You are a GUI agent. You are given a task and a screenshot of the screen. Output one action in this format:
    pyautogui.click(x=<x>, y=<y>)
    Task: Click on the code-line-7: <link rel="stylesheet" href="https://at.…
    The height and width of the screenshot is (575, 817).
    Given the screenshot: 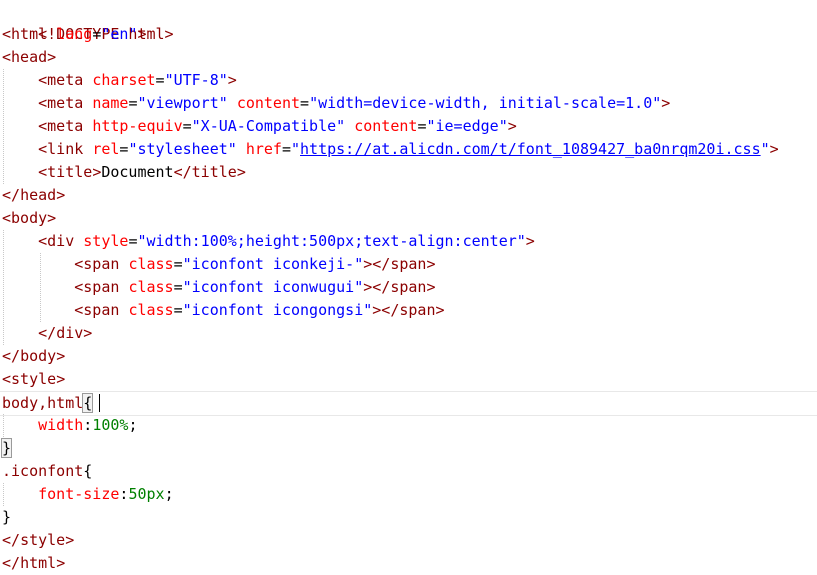 What is the action you would take?
    pyautogui.click(x=390, y=149)
    